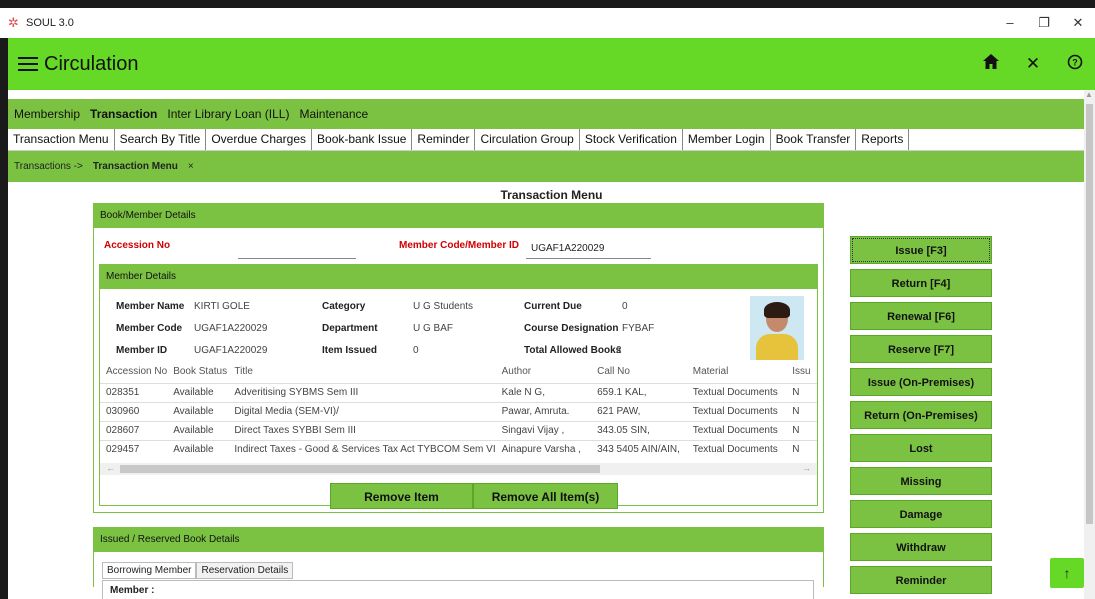 This screenshot has height=599, width=1095. What do you see at coordinates (551, 195) in the screenshot?
I see `page-title: Transaction Menu` at bounding box center [551, 195].